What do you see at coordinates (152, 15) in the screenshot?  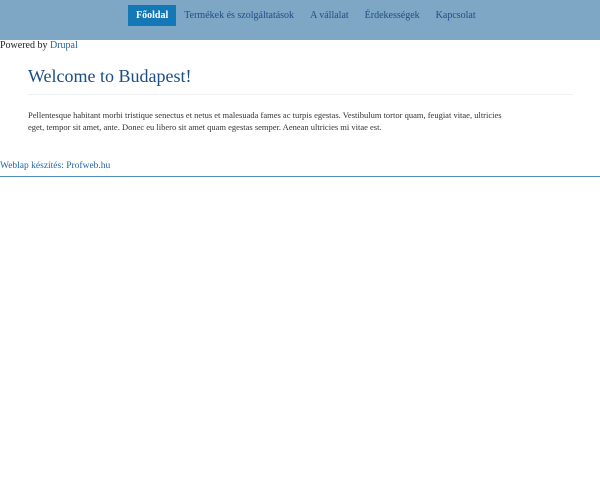 I see `nav-item-fooldal: Főoldal` at bounding box center [152, 15].